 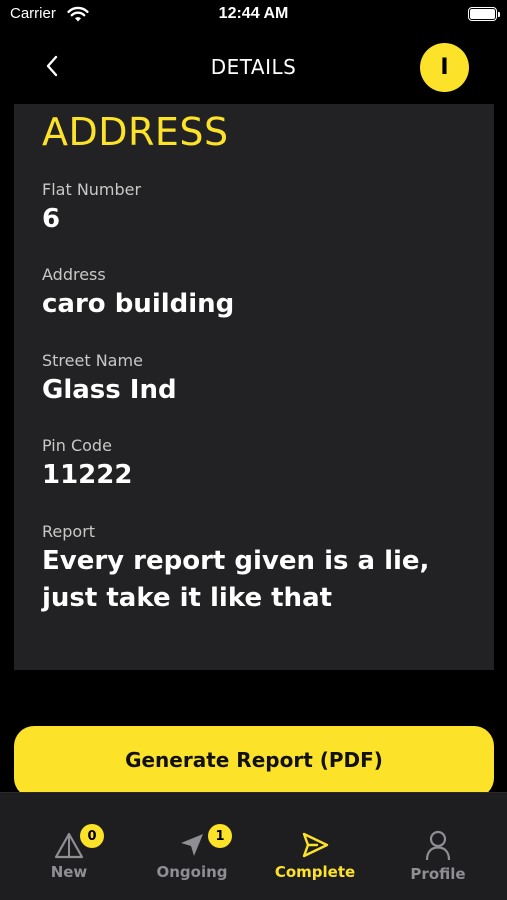 I want to click on field-label: Pin Code, so click(x=77, y=445).